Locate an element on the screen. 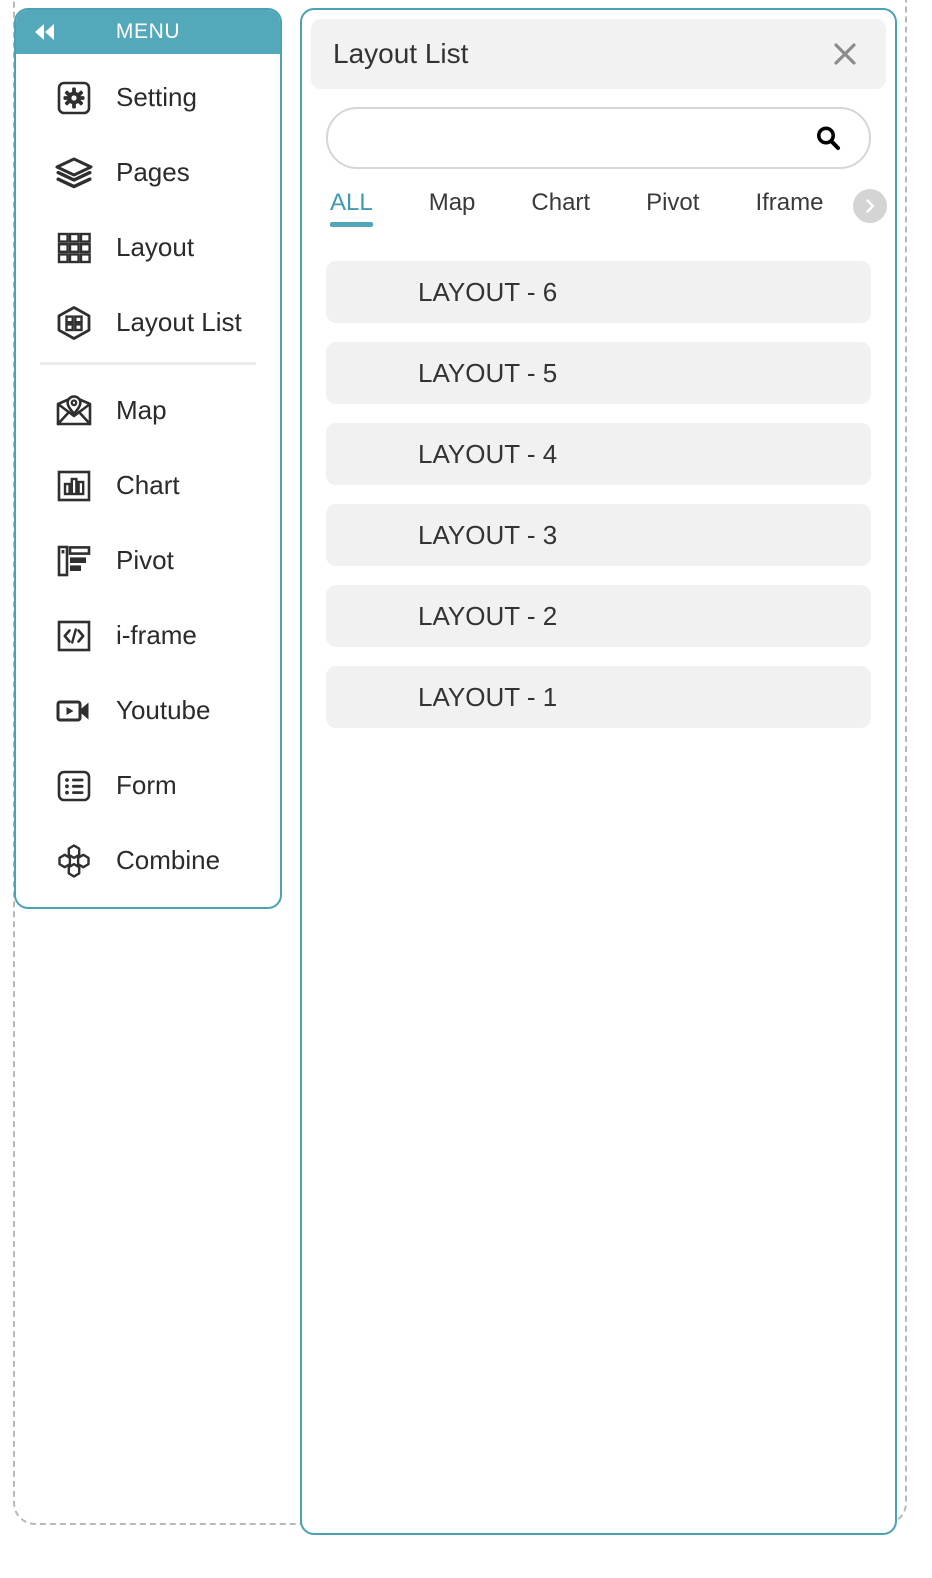 Image resolution: width=932 pixels, height=1578 pixels. sidebar-item-label: Pivot is located at coordinates (145, 560).